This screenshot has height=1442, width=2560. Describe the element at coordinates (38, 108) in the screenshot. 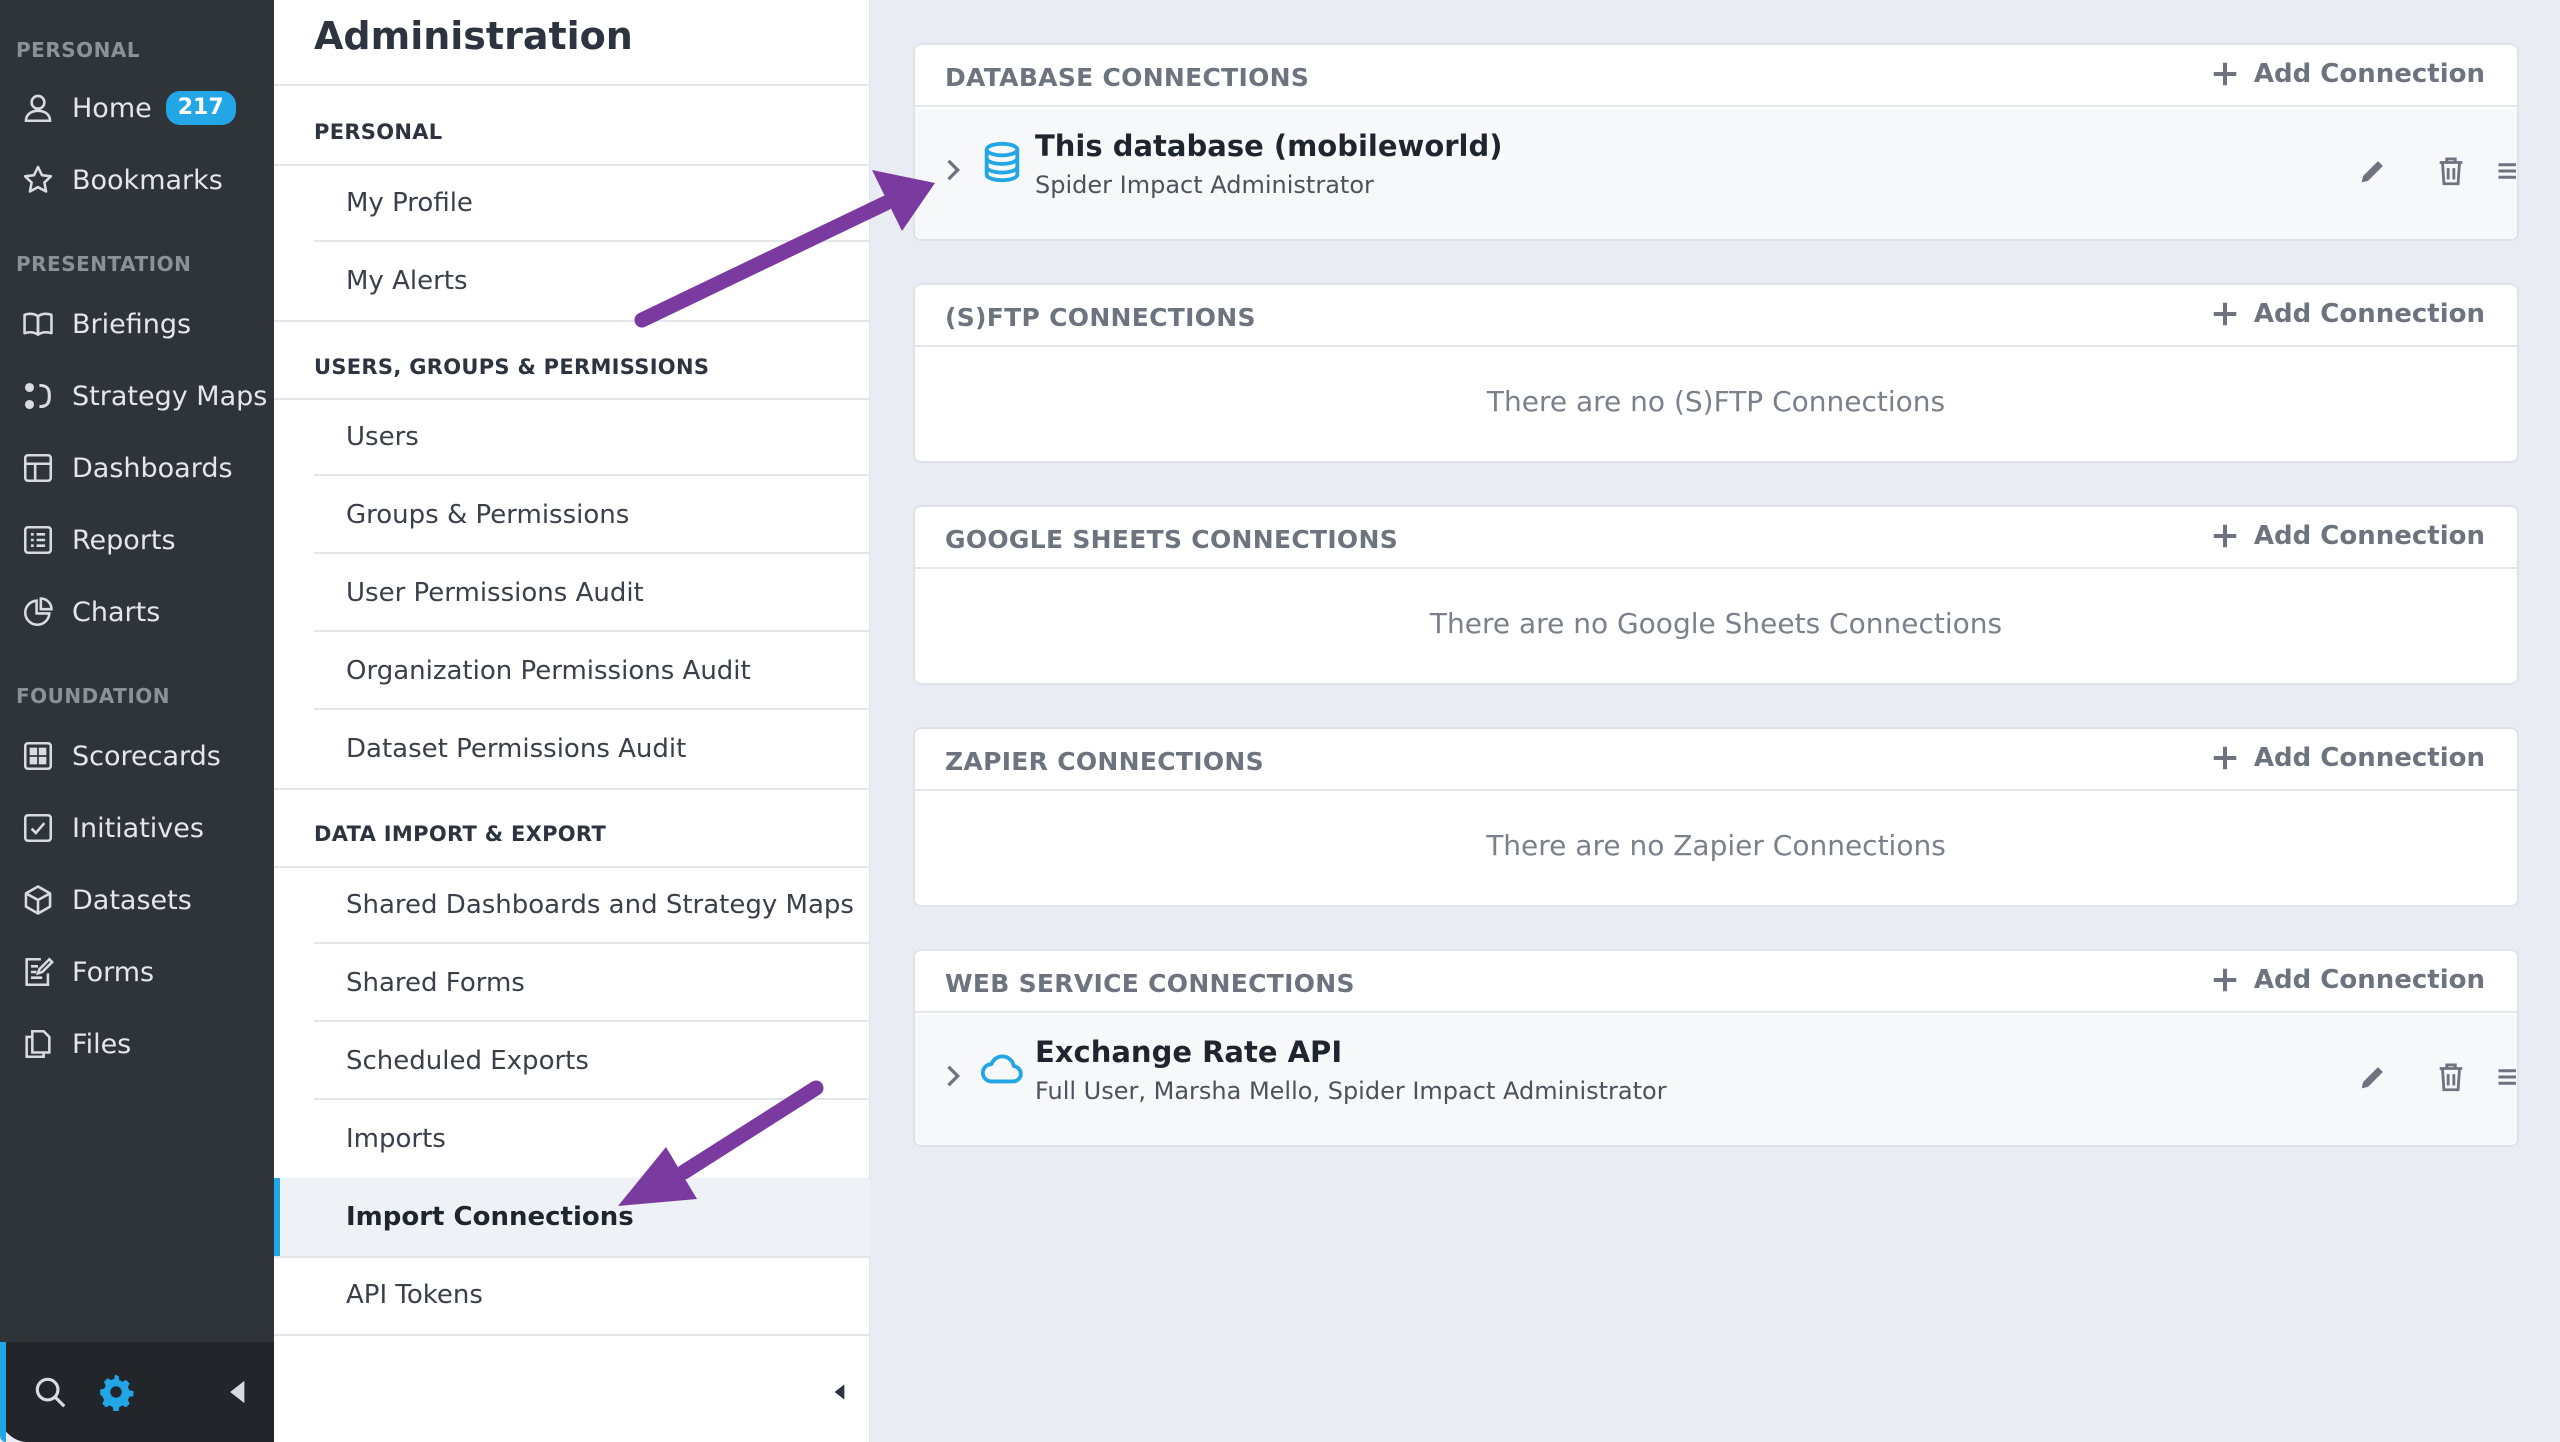

I see `user-icon` at that location.